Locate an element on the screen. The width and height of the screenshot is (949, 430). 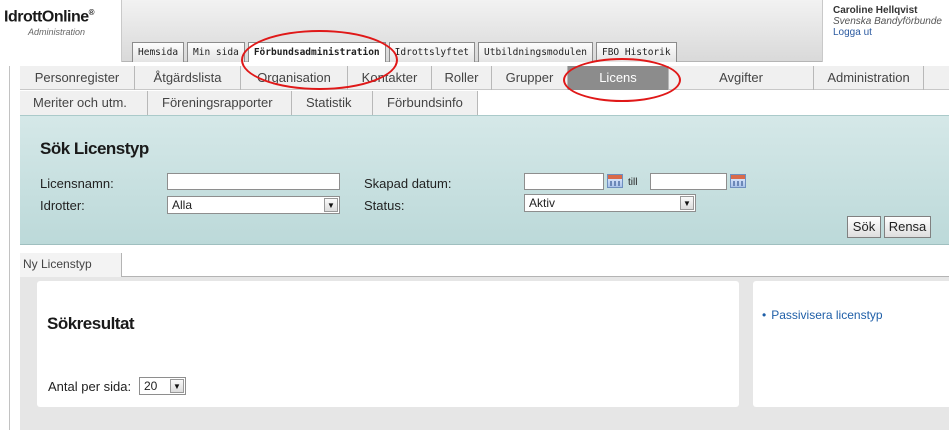
search-title: Sök Licenstyp is located at coordinates (94, 148).